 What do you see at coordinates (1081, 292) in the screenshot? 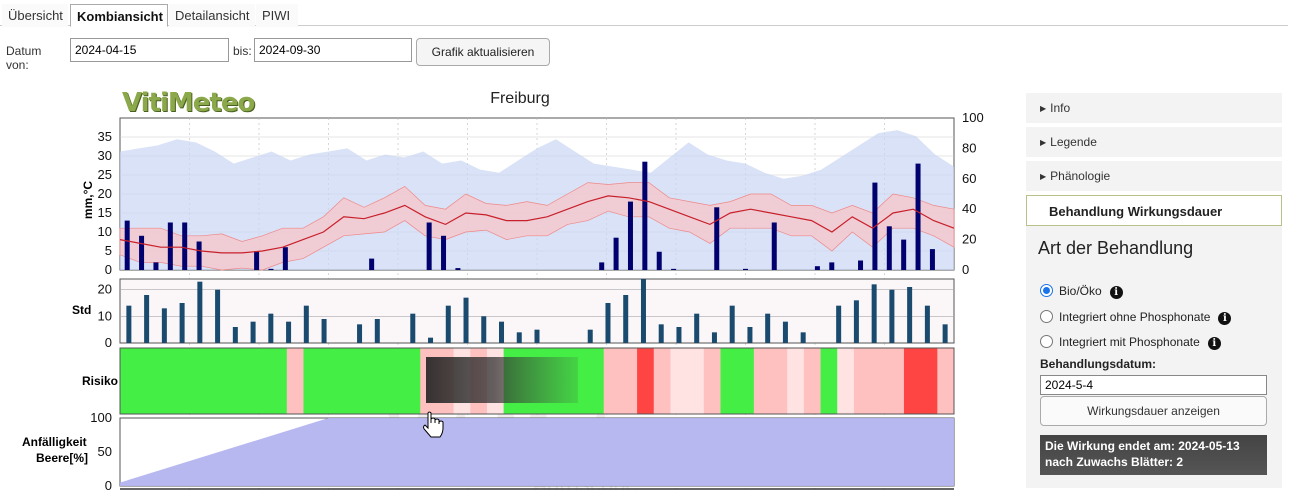
I see `option-bio-oeko: Bio/Öko i` at bounding box center [1081, 292].